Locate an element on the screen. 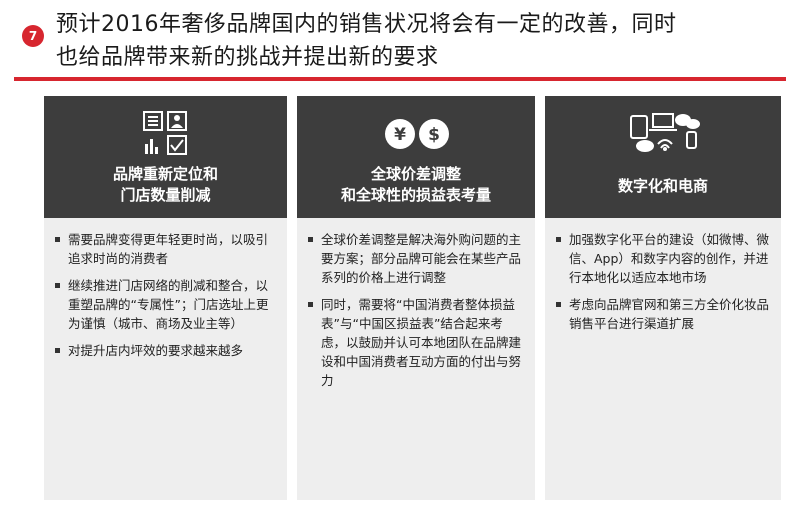  panel-header: 数字化和电商 is located at coordinates (663, 157).